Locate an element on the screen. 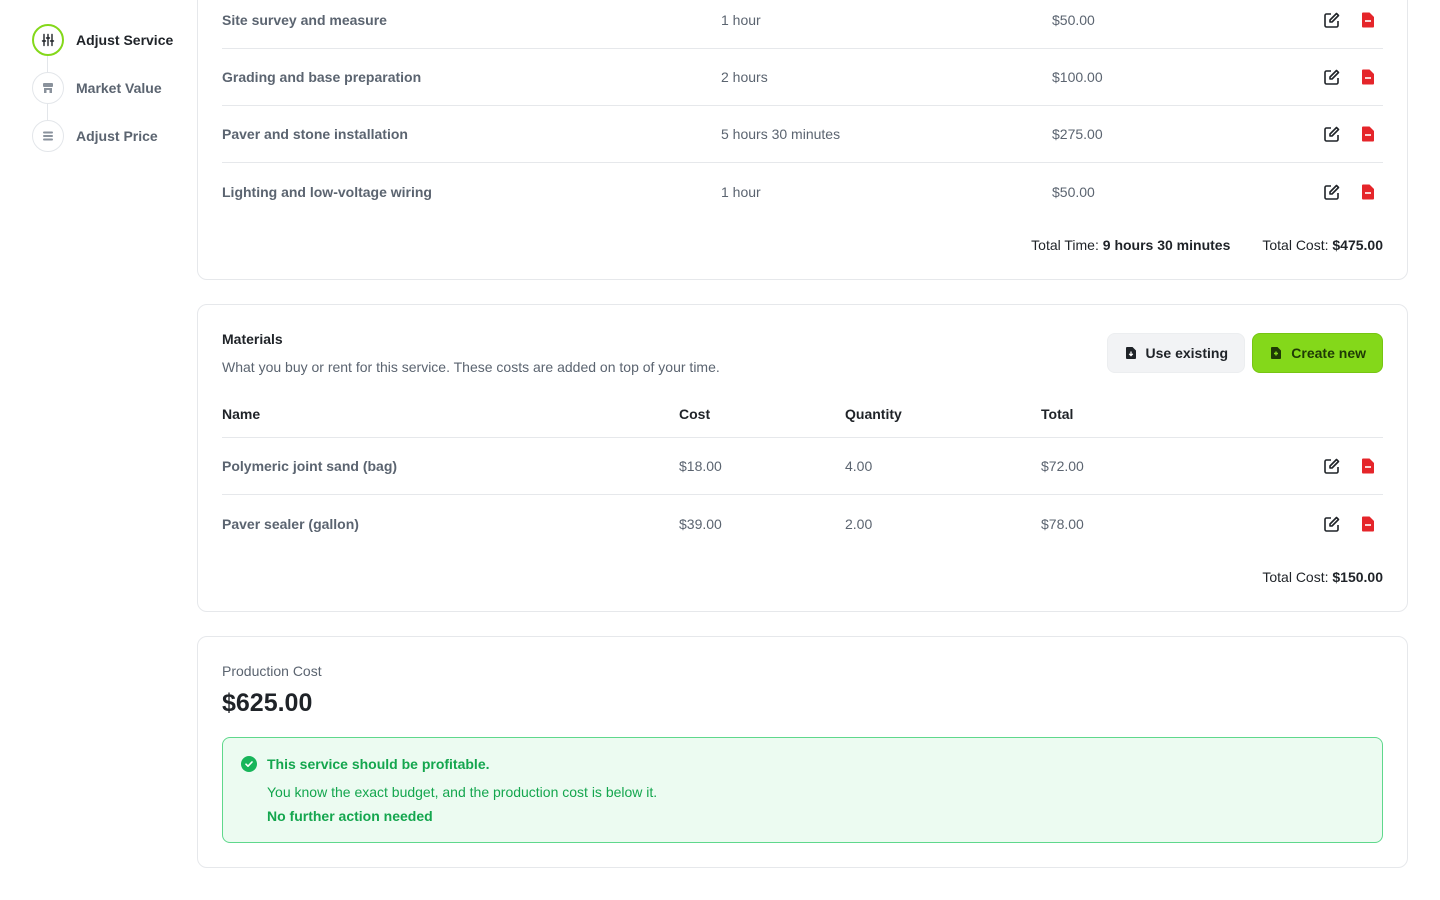  total-cost-value: $150.00 is located at coordinates (1357, 577).